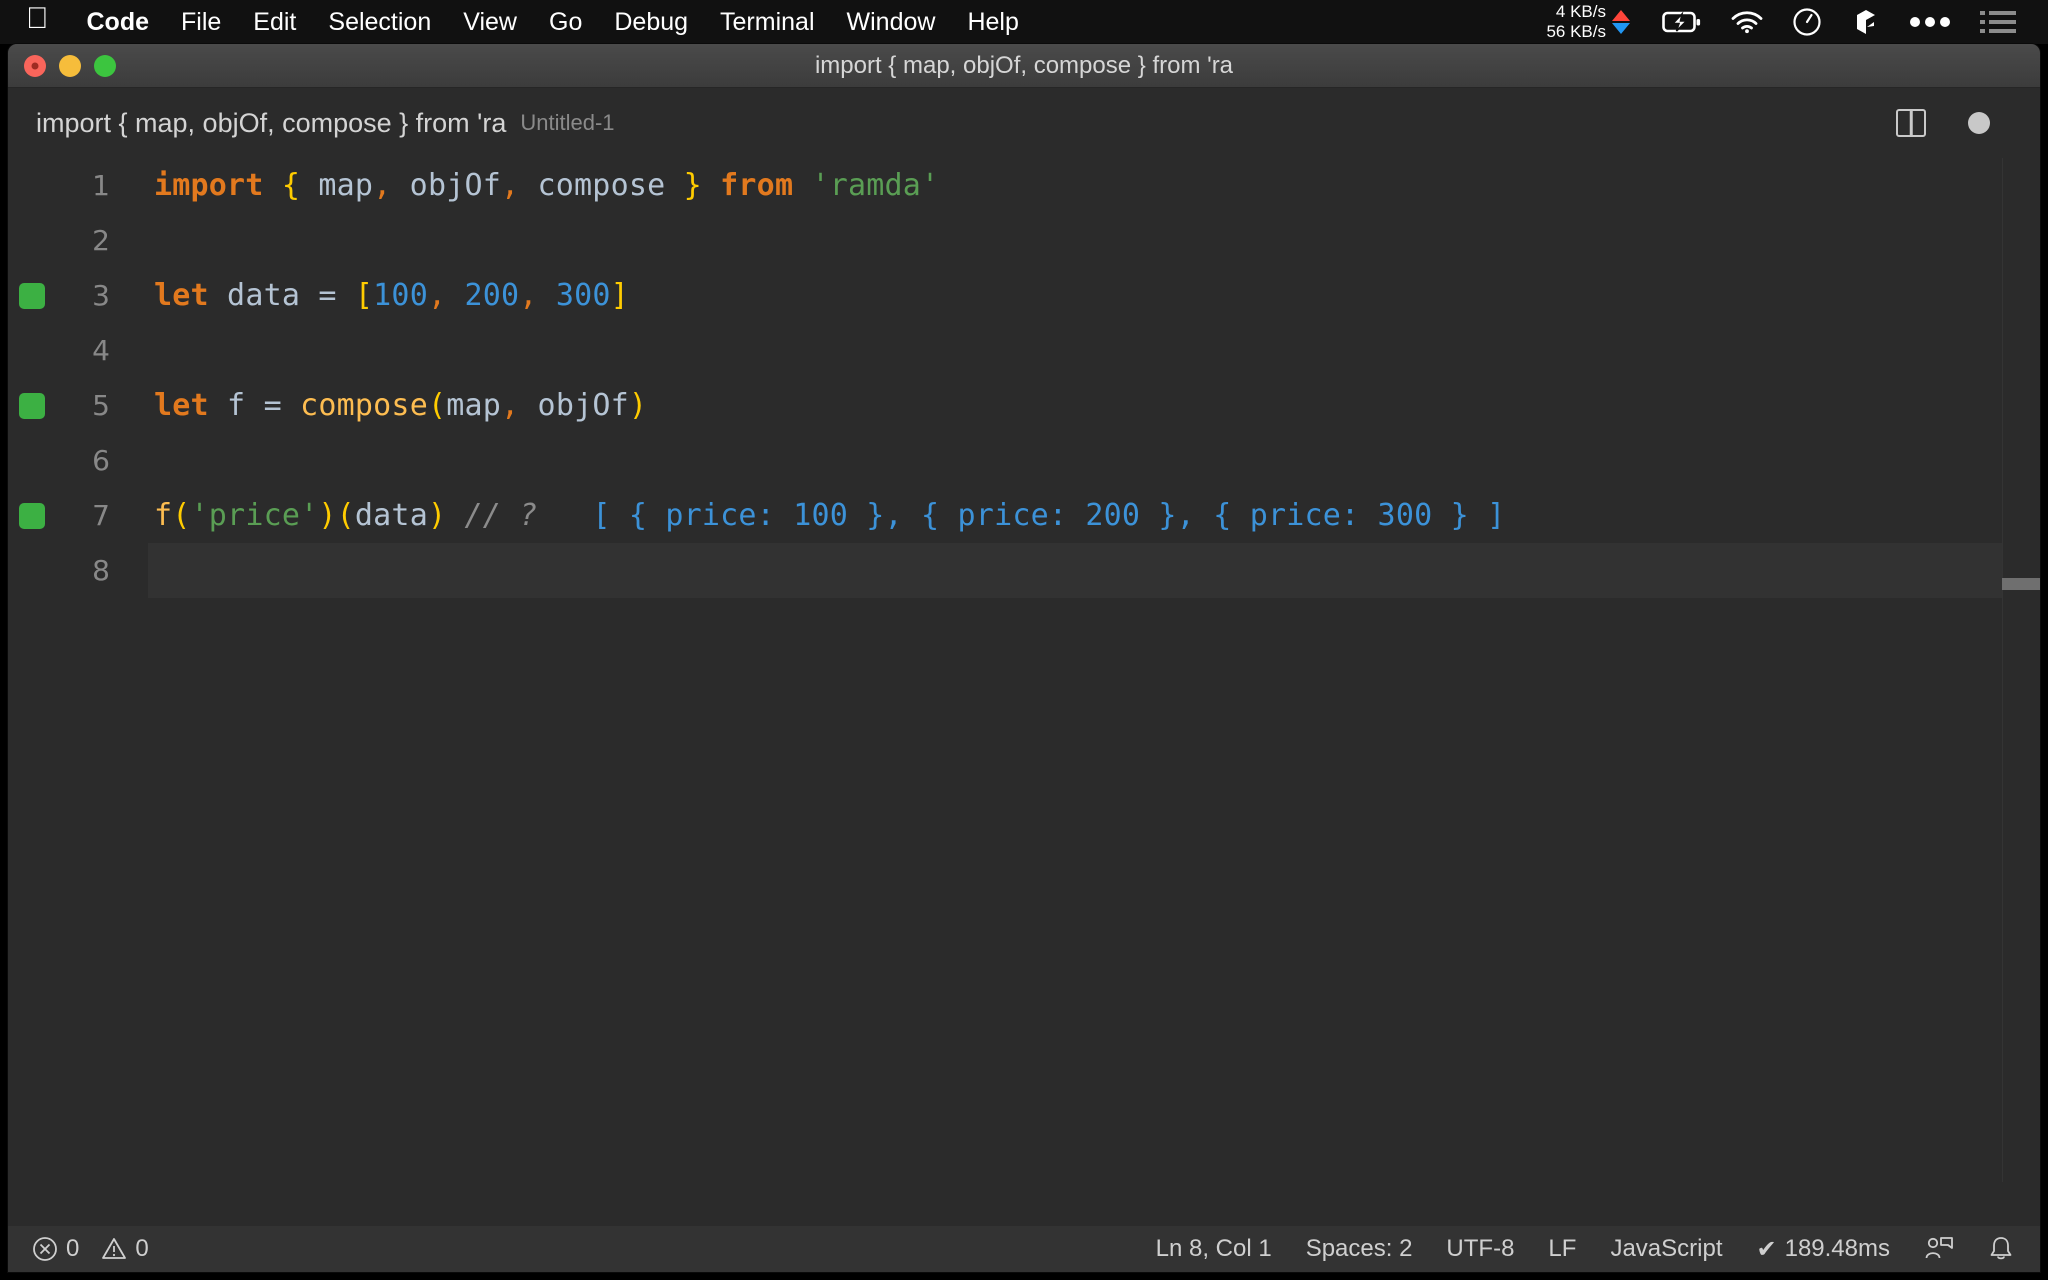  What do you see at coordinates (565, 22) in the screenshot?
I see `menu-item-go: Go` at bounding box center [565, 22].